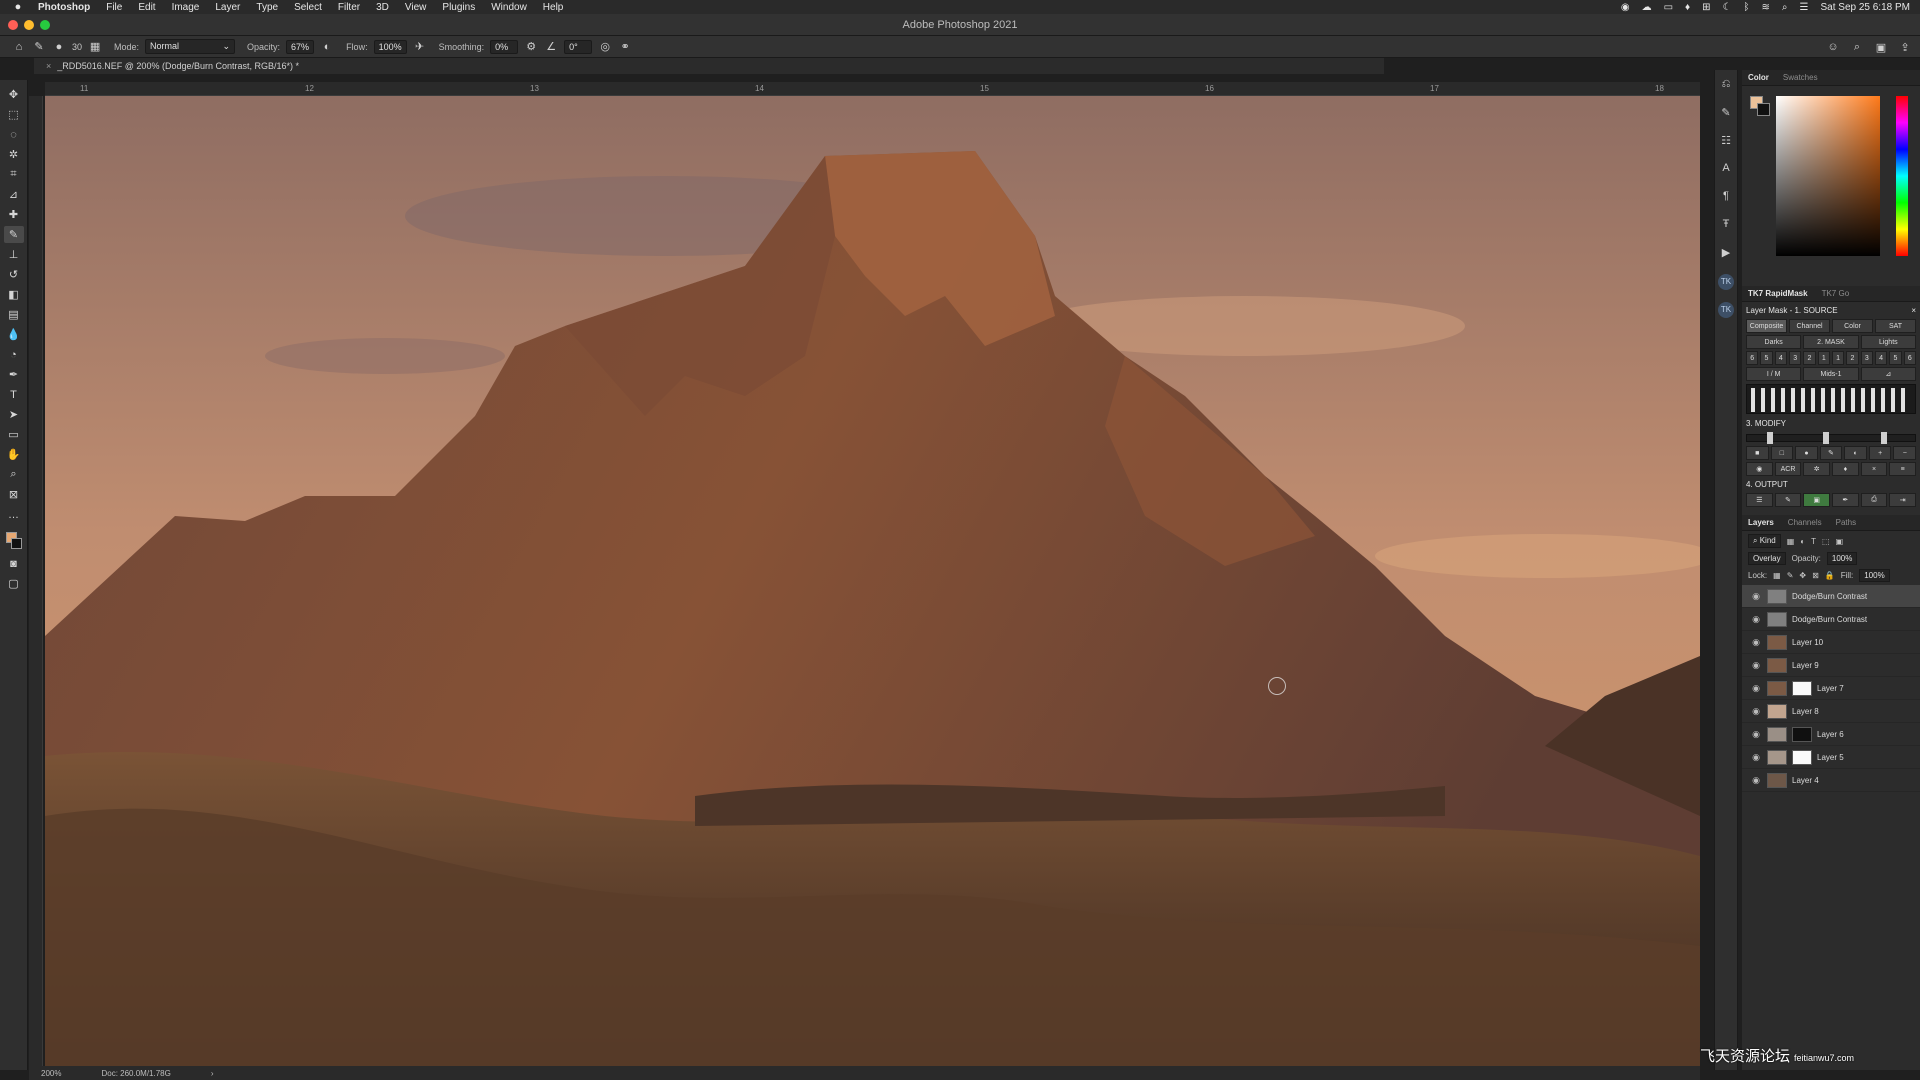 The height and width of the screenshot is (1080, 1920). What do you see at coordinates (1759, 469) in the screenshot?
I see `eye-icon: ◉` at bounding box center [1759, 469].